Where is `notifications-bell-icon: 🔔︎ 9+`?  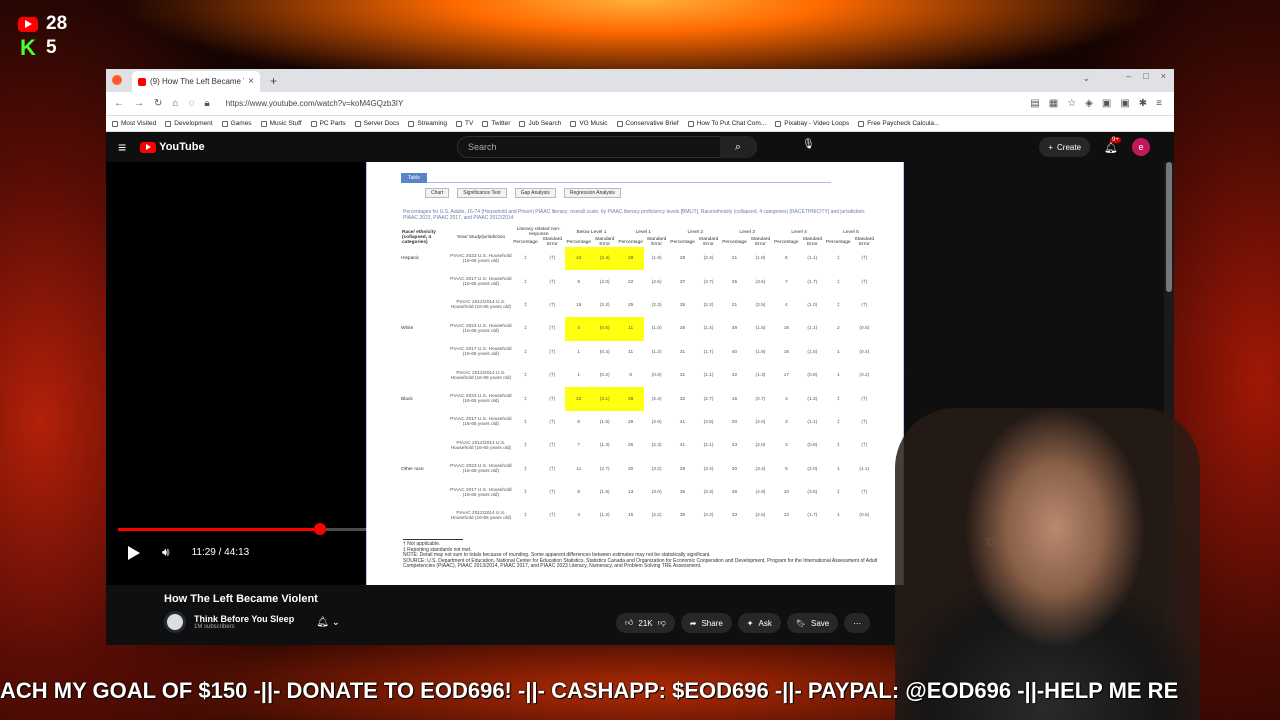
notifications-bell-icon: 🔔︎ 9+ is located at coordinates (1112, 145).